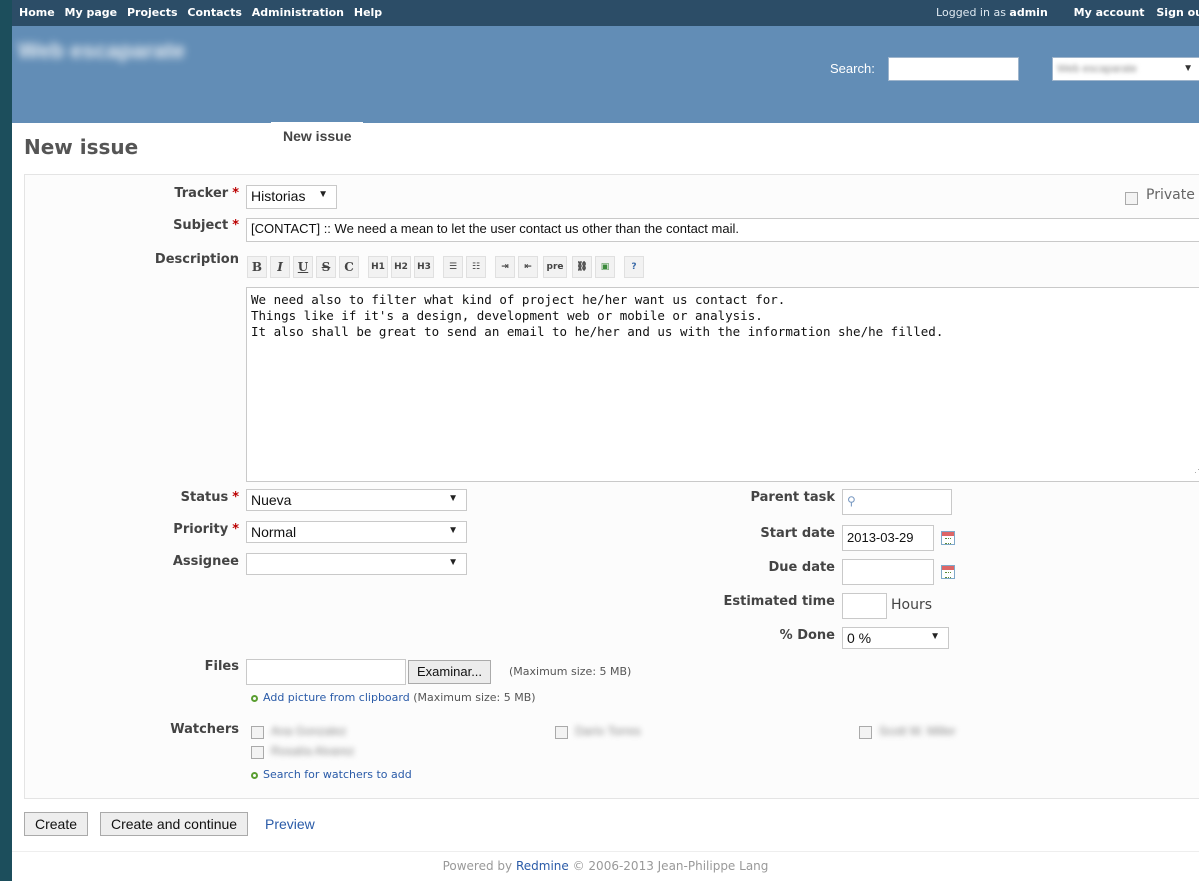 Image resolution: width=1199 pixels, height=881 pixels. I want to click on status-value: Nueva, so click(271, 500).